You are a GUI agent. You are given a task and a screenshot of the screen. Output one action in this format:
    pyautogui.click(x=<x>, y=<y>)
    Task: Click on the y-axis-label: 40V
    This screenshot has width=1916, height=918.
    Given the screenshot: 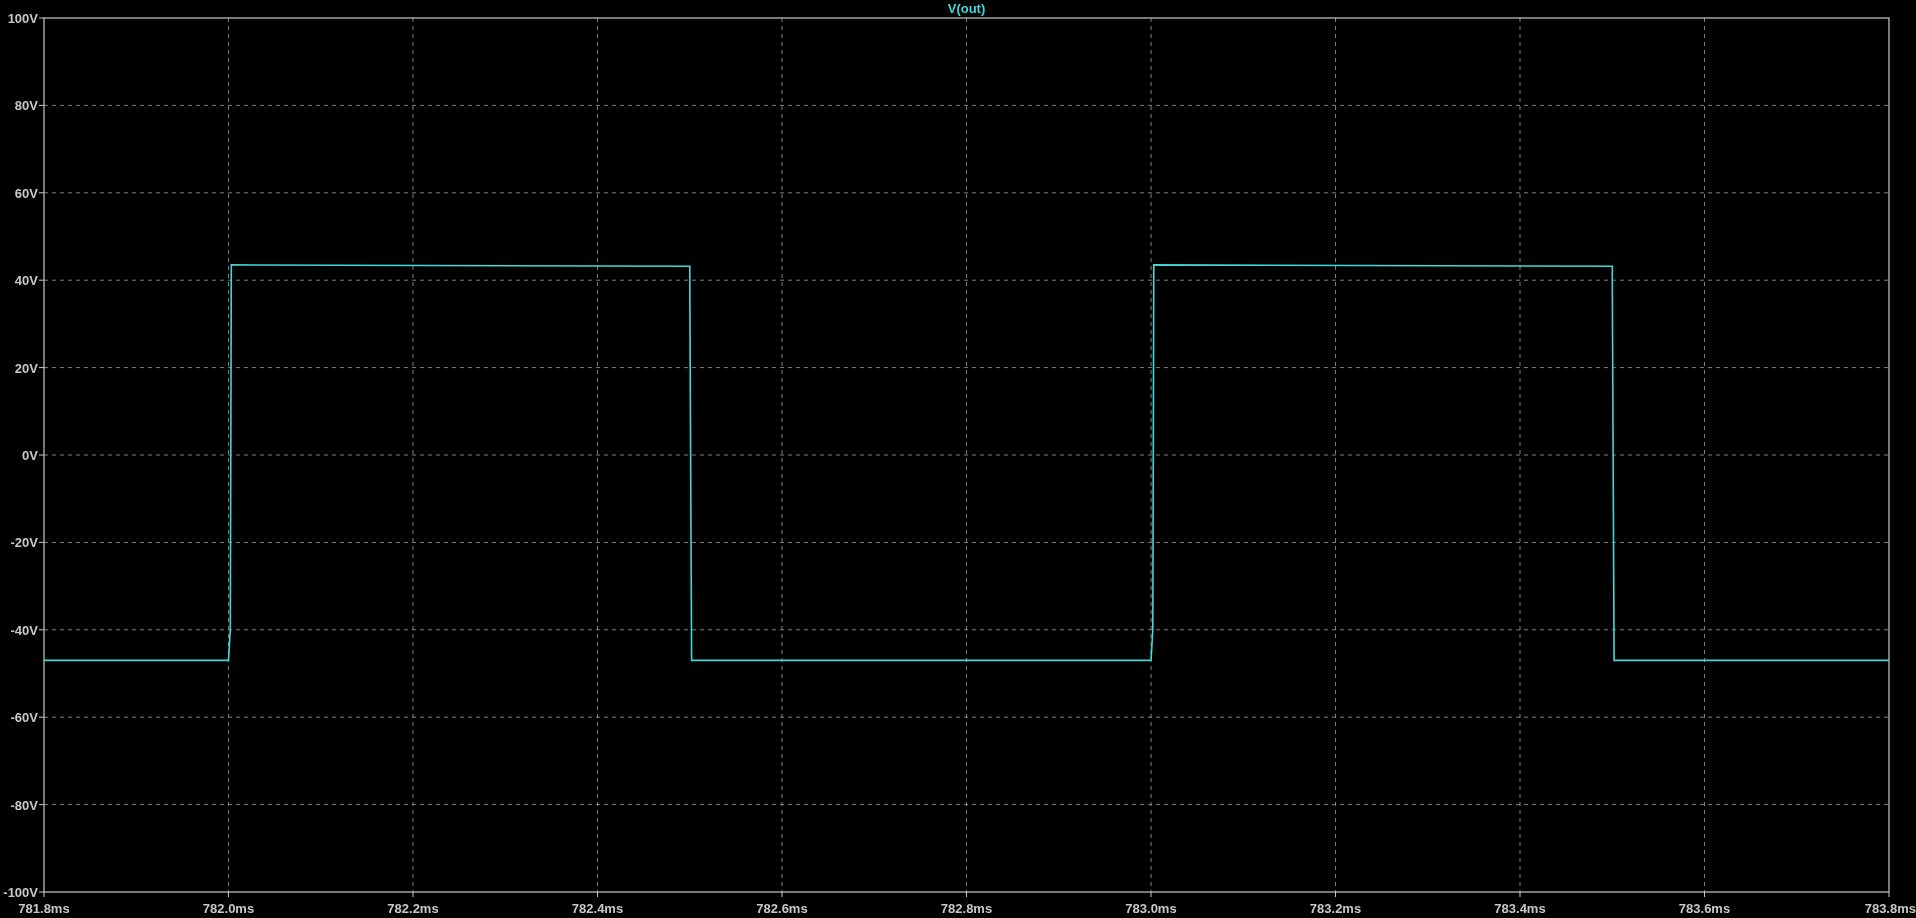 What is the action you would take?
    pyautogui.click(x=26, y=281)
    